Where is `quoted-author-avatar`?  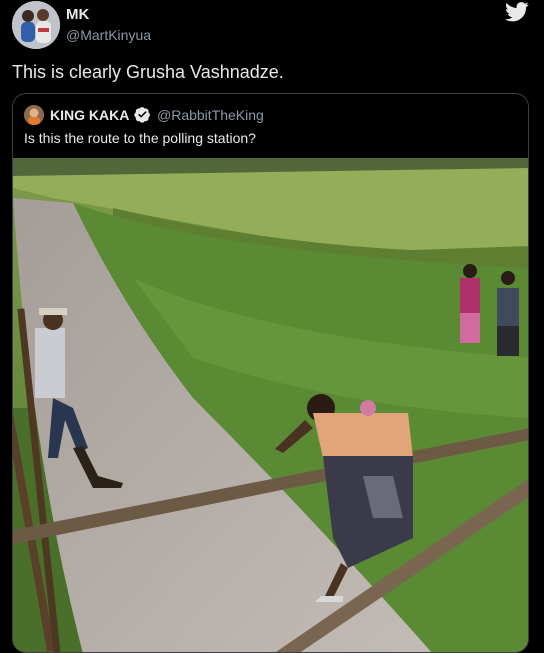 quoted-author-avatar is located at coordinates (34, 115).